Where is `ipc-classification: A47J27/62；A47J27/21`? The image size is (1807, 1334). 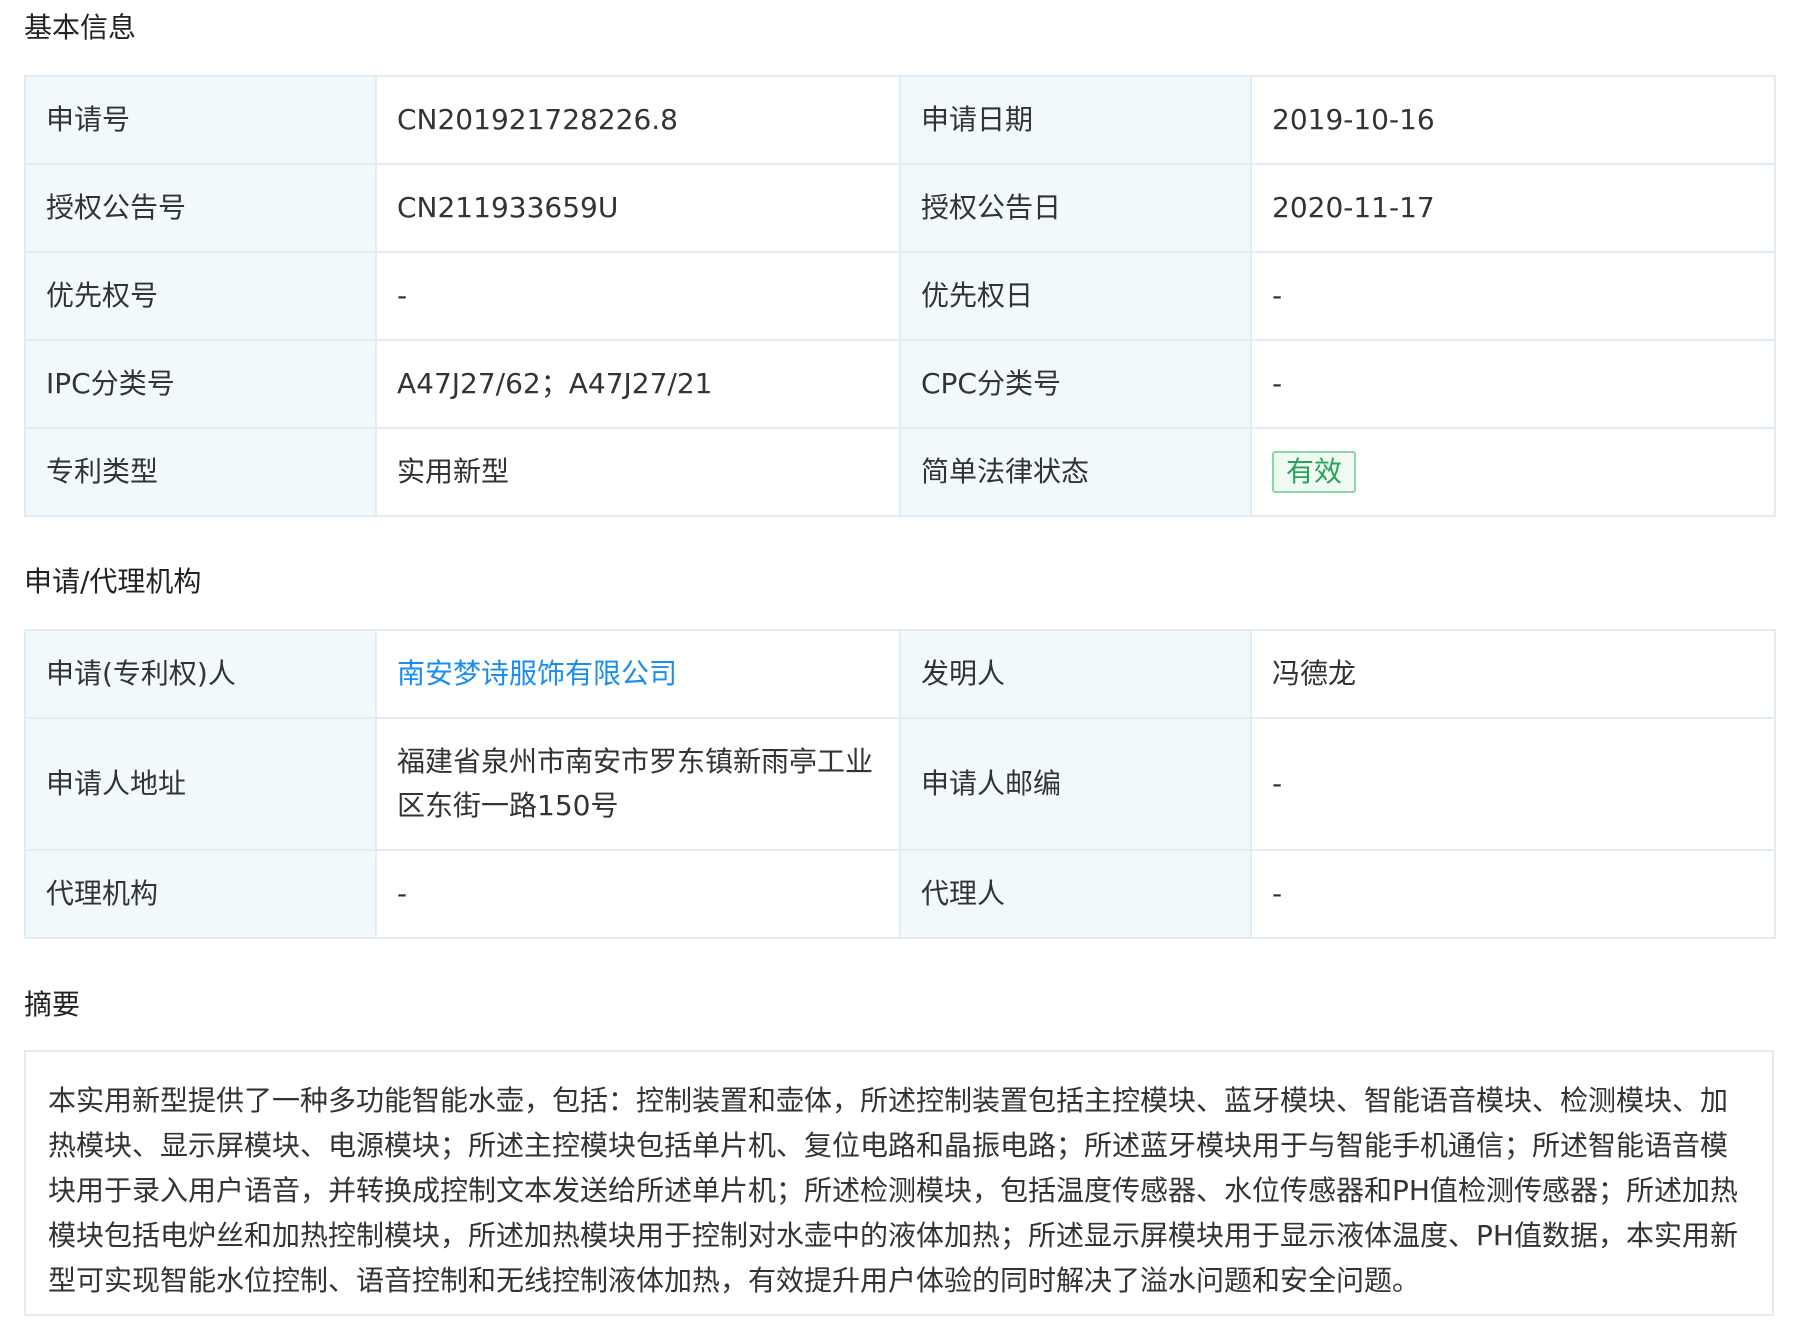
ipc-classification: A47J27/62；A47J27/21 is located at coordinates (638, 384).